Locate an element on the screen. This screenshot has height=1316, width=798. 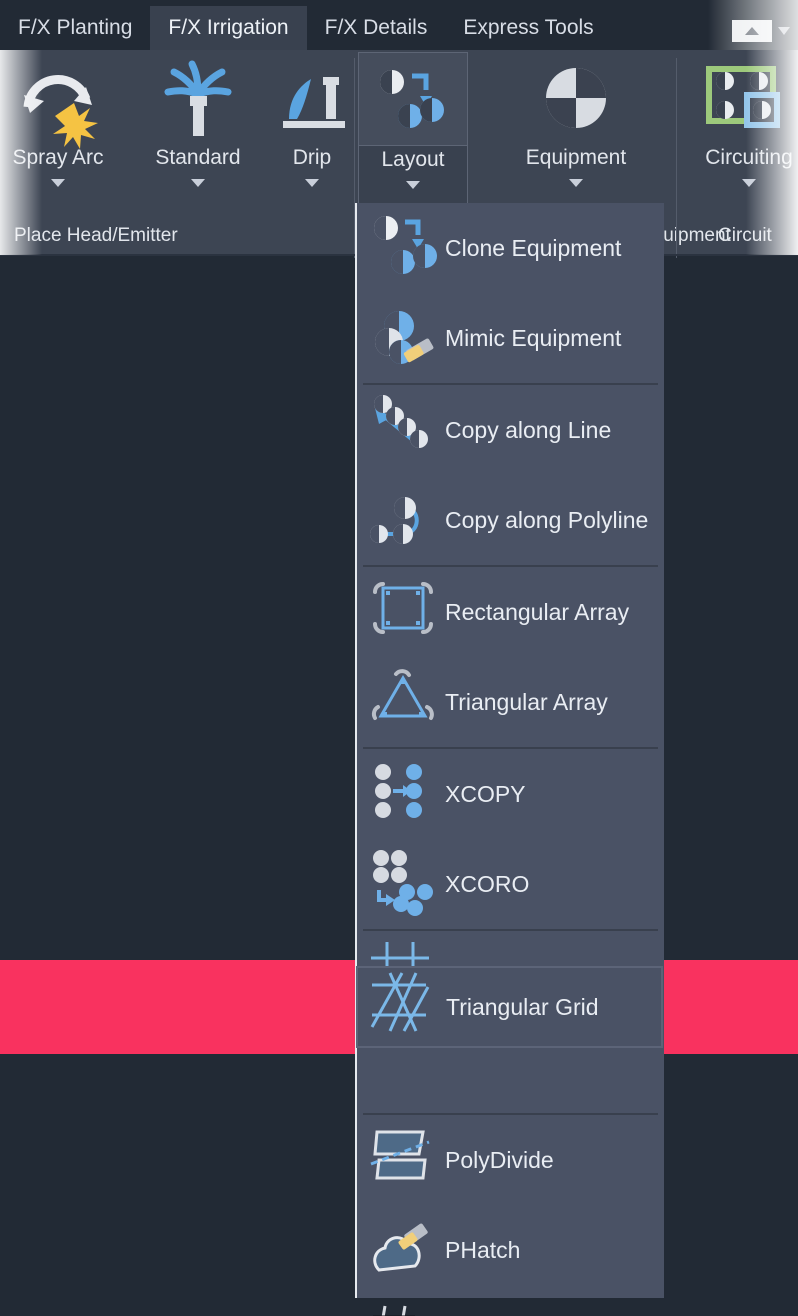
menu-item-label: Triangular Array is located at coordinates (526, 701).